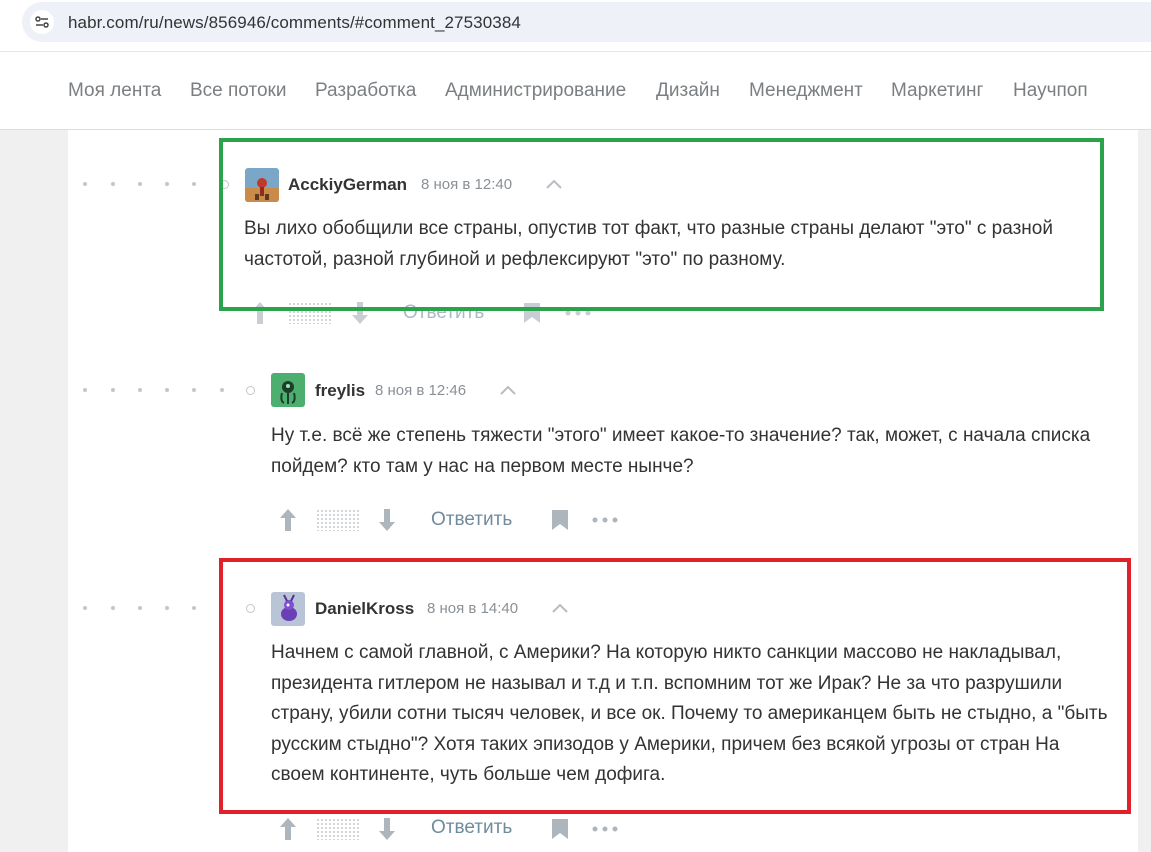  Describe the element at coordinates (114, 91) in the screenshot. I see `nav-item-my-feed: Моя лента` at that location.